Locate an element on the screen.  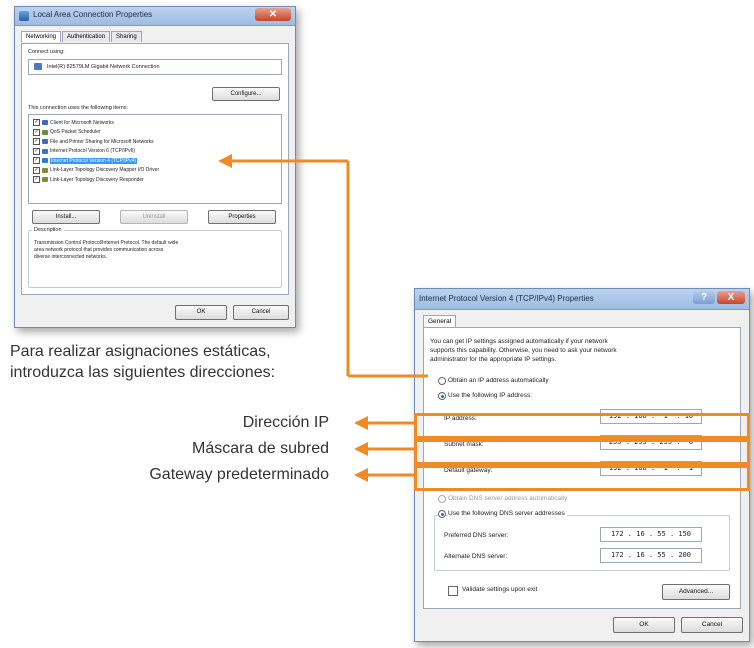
alternate-dns-label: Alternate DNS server: is located at coordinates (476, 556).